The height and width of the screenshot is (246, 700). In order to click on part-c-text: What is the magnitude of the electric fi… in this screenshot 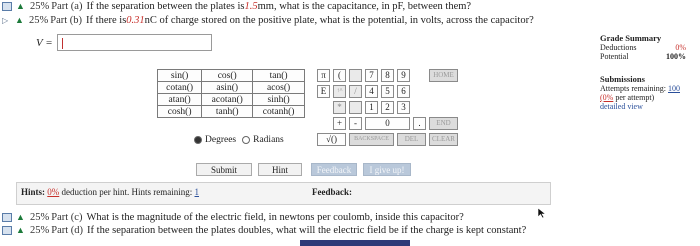, I will do `click(275, 217)`.